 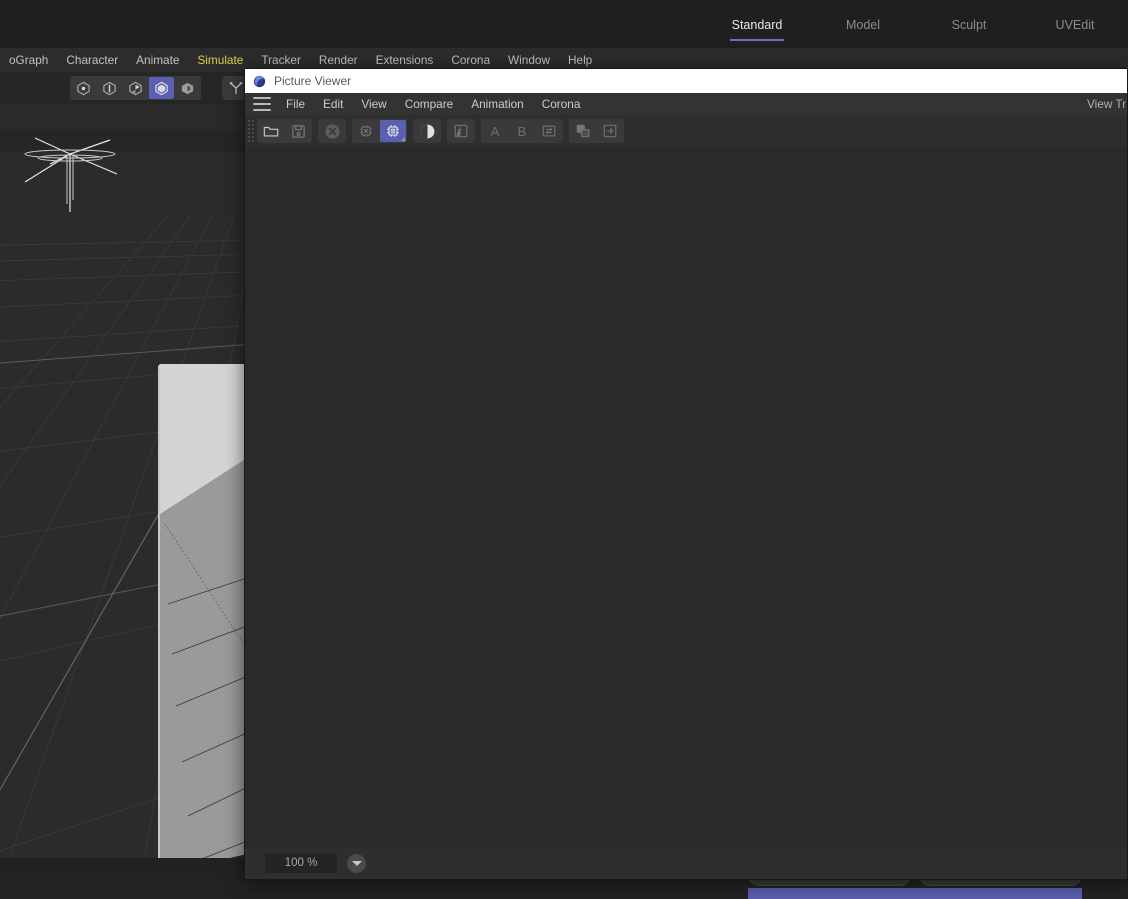 I want to click on contrast-group, so click(x=427, y=131).